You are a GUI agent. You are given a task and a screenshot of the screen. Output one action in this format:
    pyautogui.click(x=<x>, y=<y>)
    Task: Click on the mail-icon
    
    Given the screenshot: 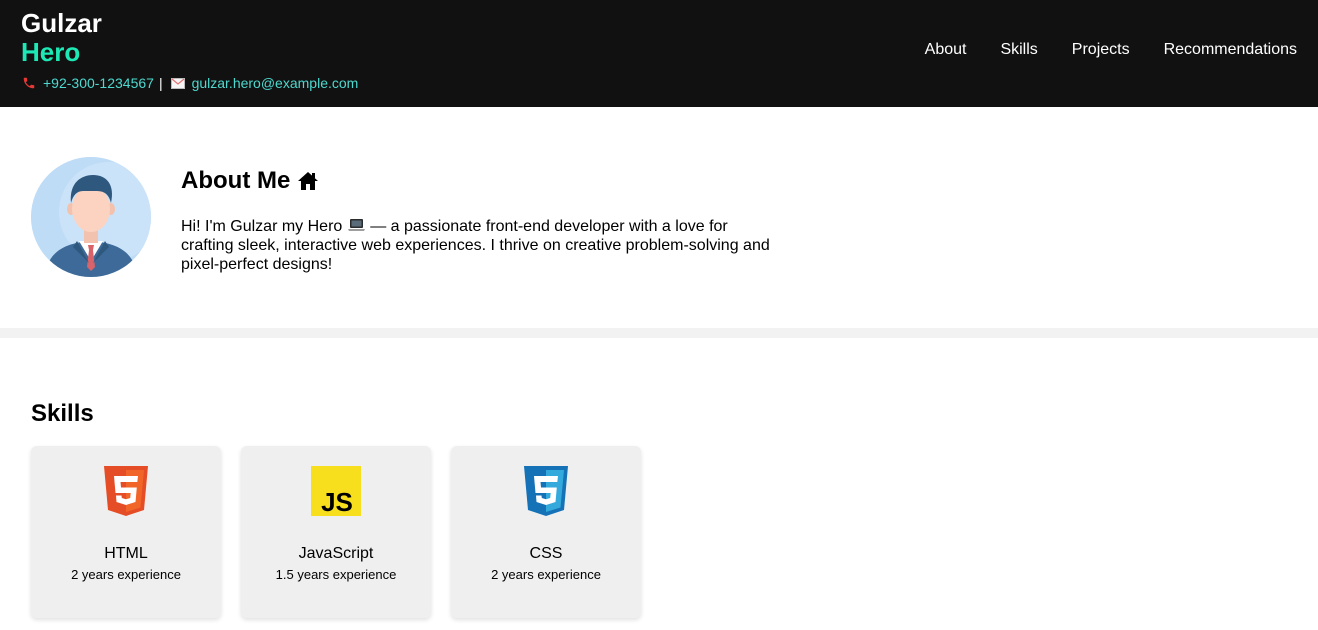 What is the action you would take?
    pyautogui.click(x=177, y=83)
    